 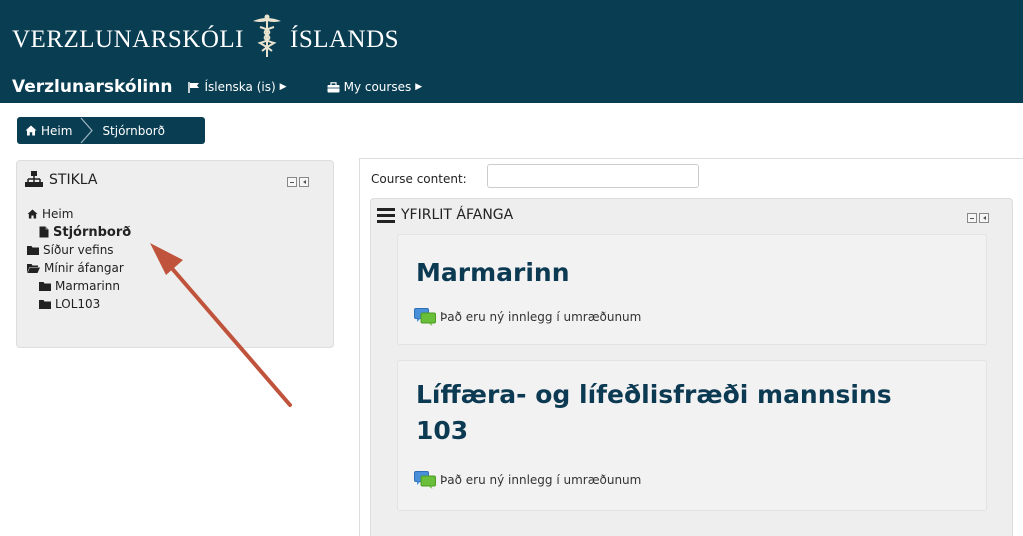 What do you see at coordinates (386, 215) in the screenshot?
I see `menu-icon` at bounding box center [386, 215].